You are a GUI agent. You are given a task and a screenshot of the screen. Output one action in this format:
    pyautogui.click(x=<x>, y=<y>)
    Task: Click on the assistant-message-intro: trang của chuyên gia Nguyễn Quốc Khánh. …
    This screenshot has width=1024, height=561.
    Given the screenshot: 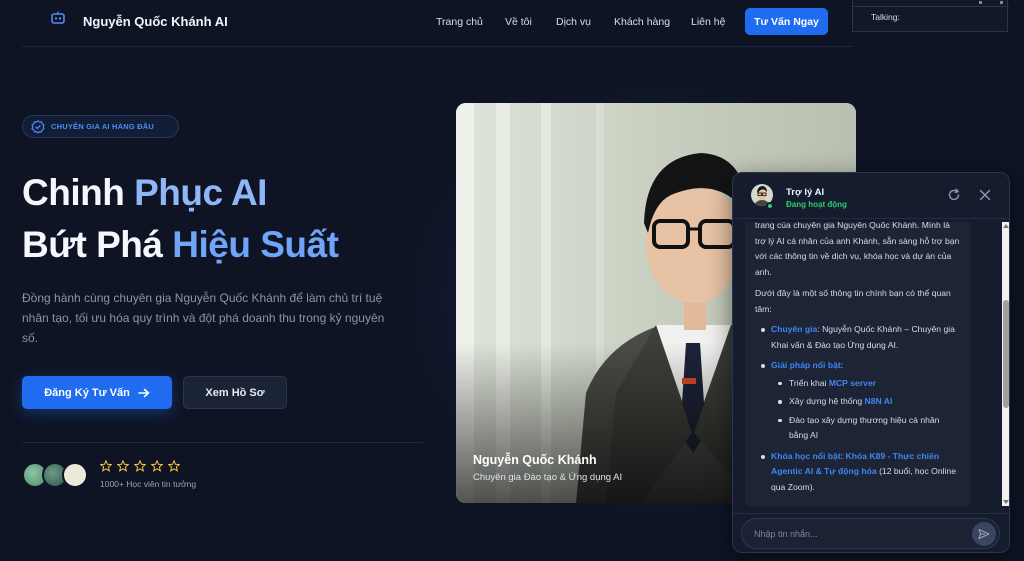 What is the action you would take?
    pyautogui.click(x=857, y=249)
    